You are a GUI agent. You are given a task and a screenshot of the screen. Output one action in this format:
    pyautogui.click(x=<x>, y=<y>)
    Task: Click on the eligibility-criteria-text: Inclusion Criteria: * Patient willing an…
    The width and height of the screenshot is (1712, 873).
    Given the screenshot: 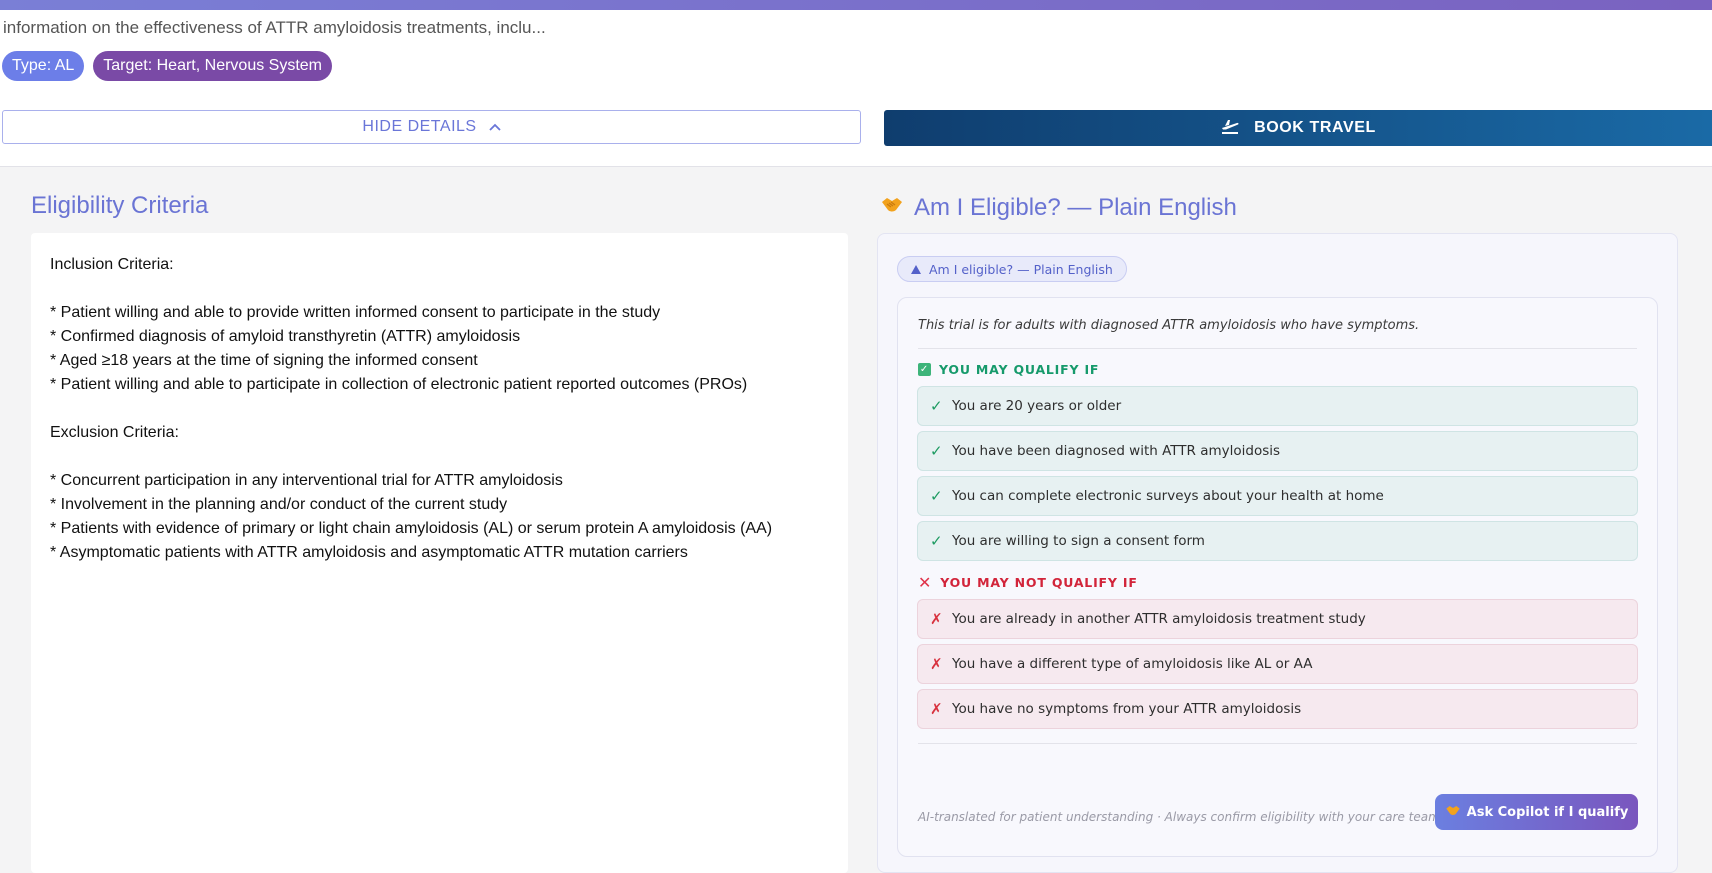 What is the action you would take?
    pyautogui.click(x=411, y=408)
    